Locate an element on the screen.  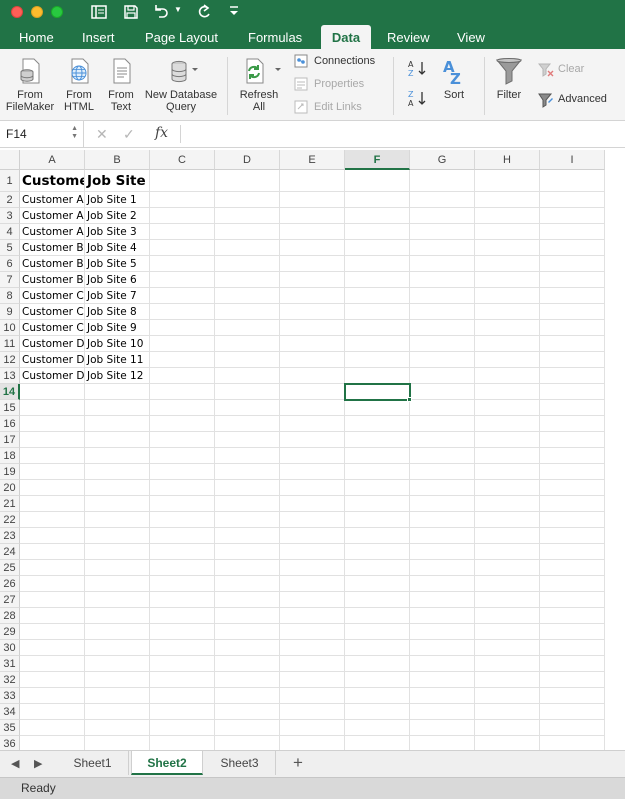
cell-d29 is located at coordinates (247, 632).